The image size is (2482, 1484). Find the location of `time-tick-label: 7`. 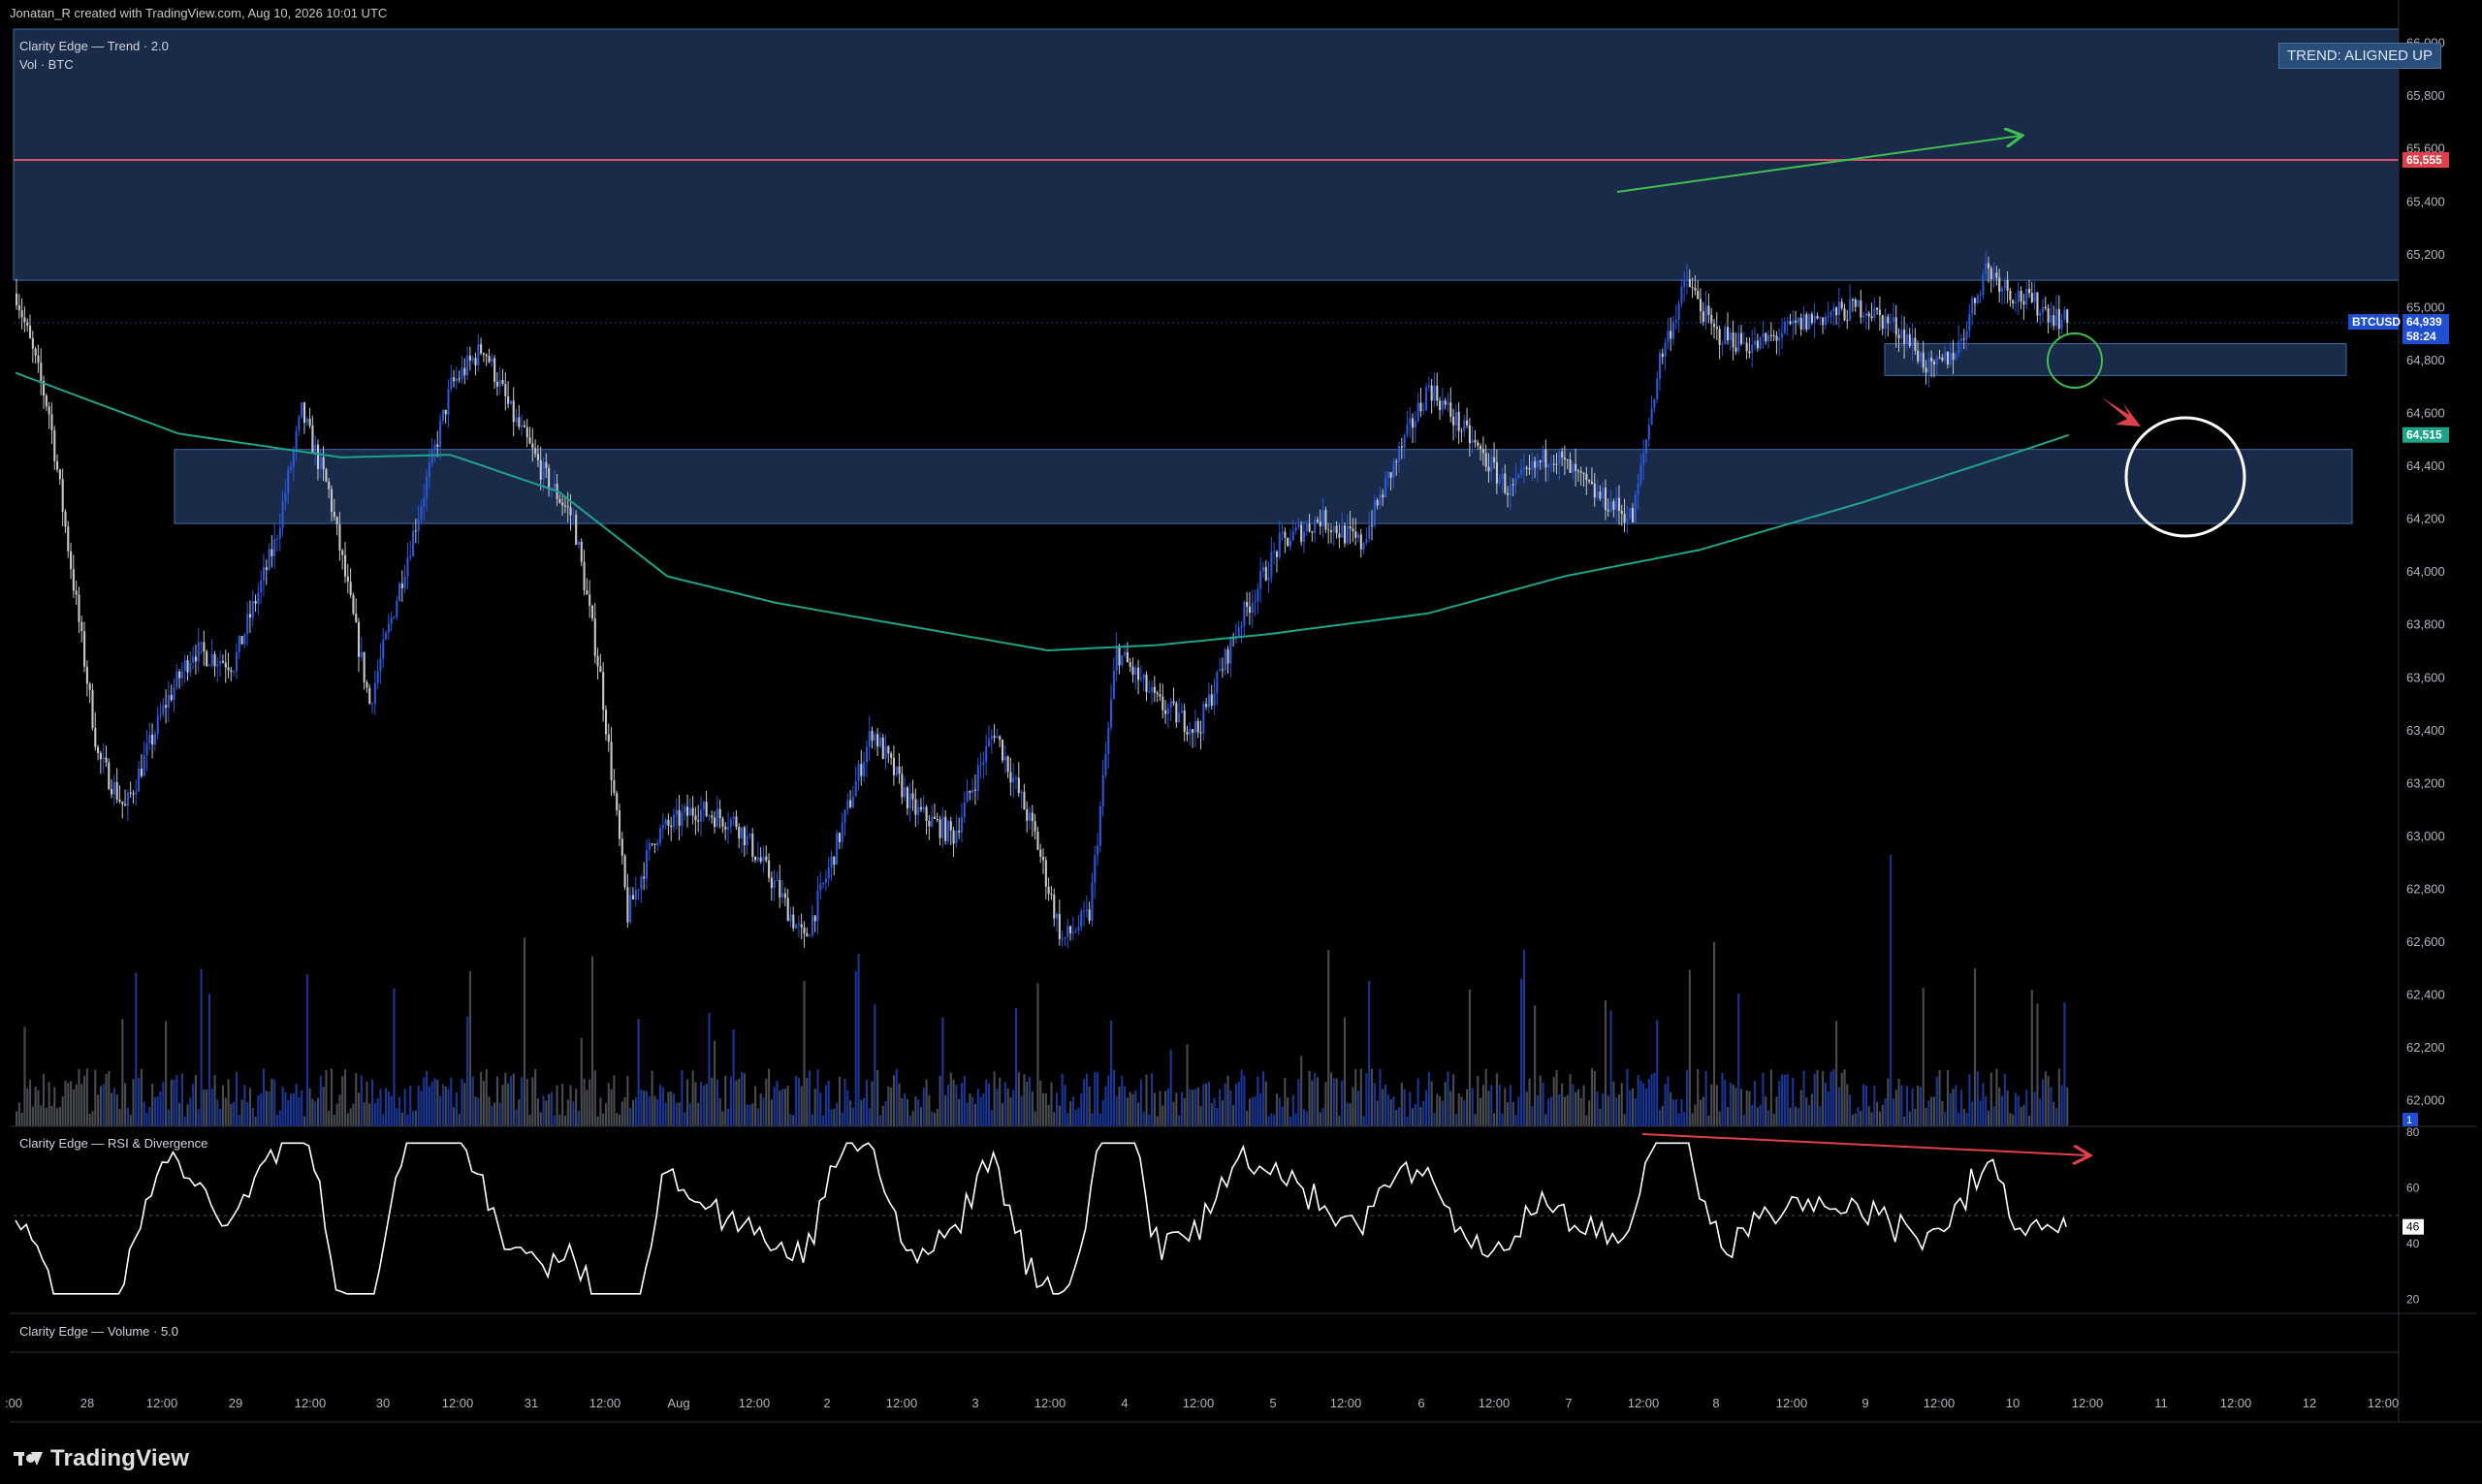

time-tick-label: 7 is located at coordinates (1568, 1403).